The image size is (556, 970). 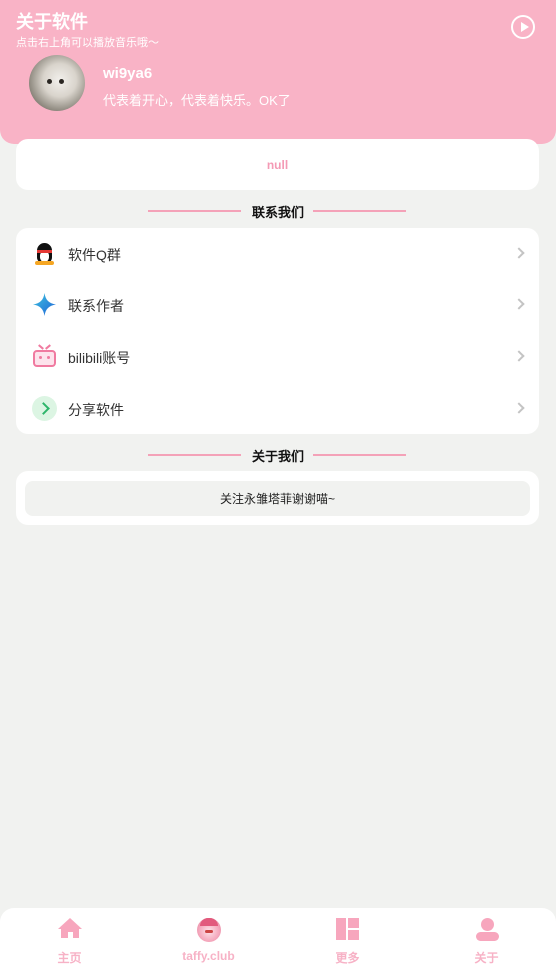 I want to click on star-sparkle-icon, so click(x=44, y=304).